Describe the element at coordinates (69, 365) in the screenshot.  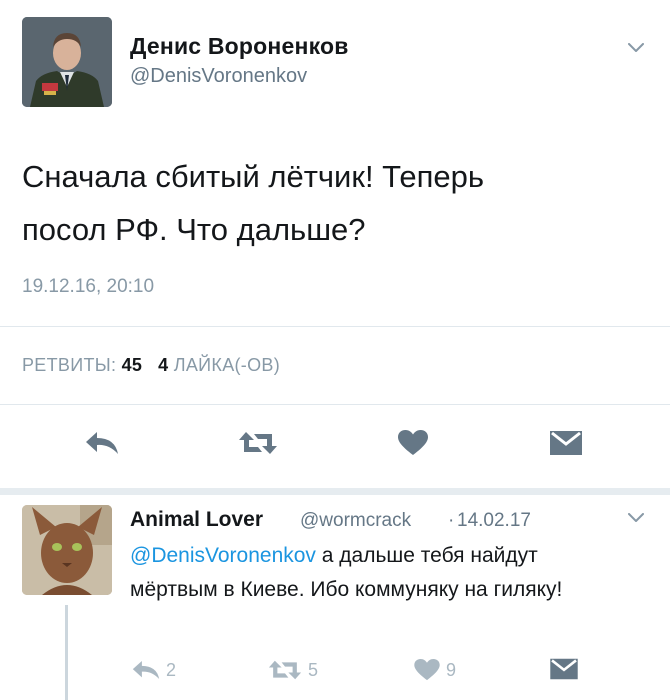
I see `retweets-label: РЕТВИТЫ:` at that location.